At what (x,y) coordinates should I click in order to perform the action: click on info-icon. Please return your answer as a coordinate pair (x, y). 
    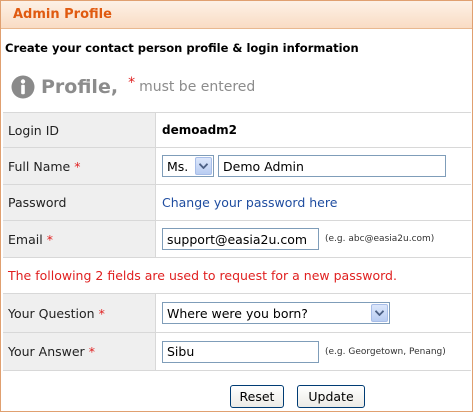
    Looking at the image, I should click on (23, 87).